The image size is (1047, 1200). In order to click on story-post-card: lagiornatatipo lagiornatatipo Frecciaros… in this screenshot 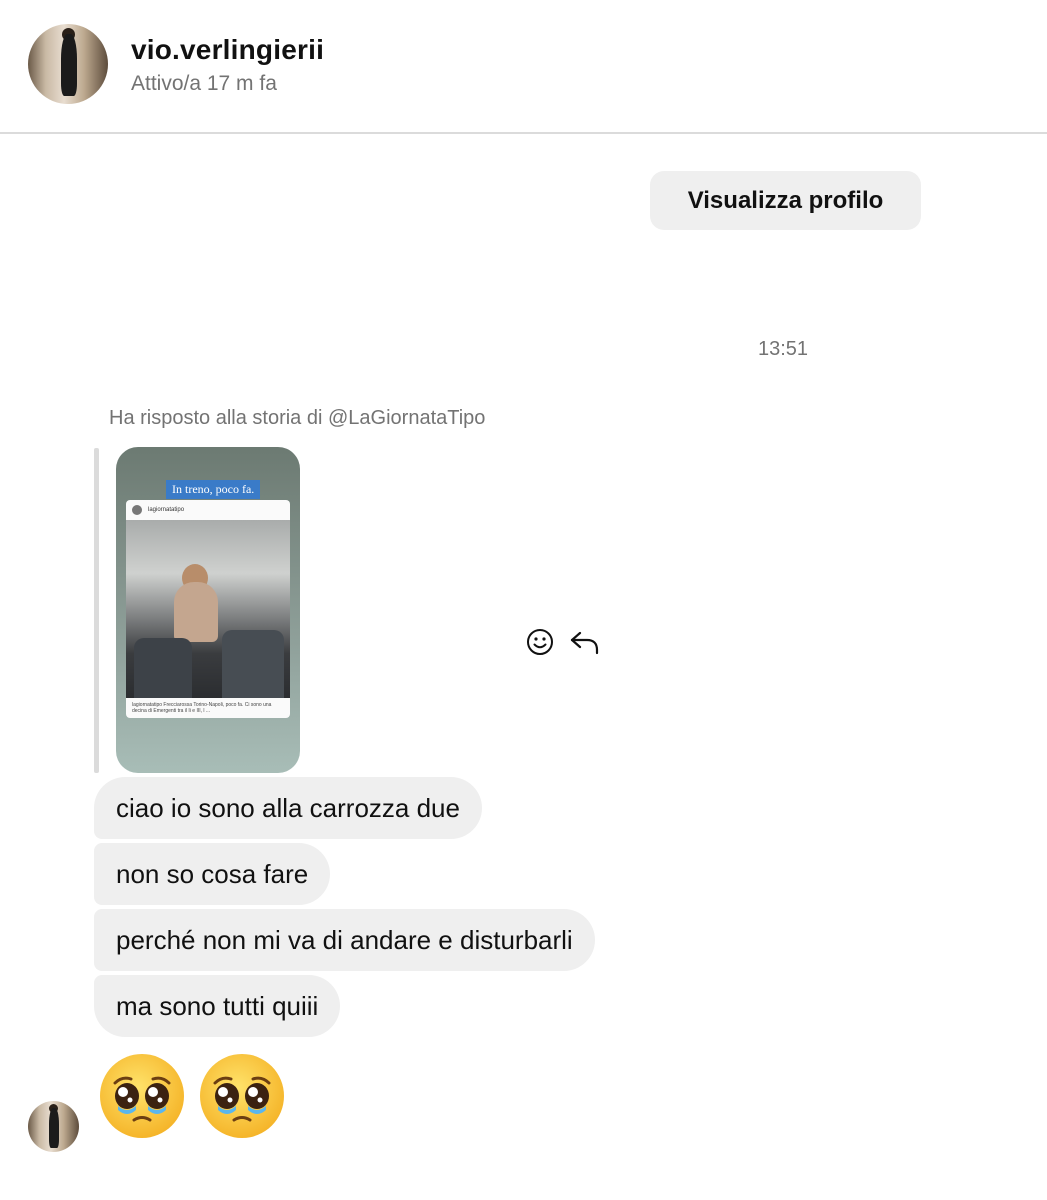, I will do `click(208, 609)`.